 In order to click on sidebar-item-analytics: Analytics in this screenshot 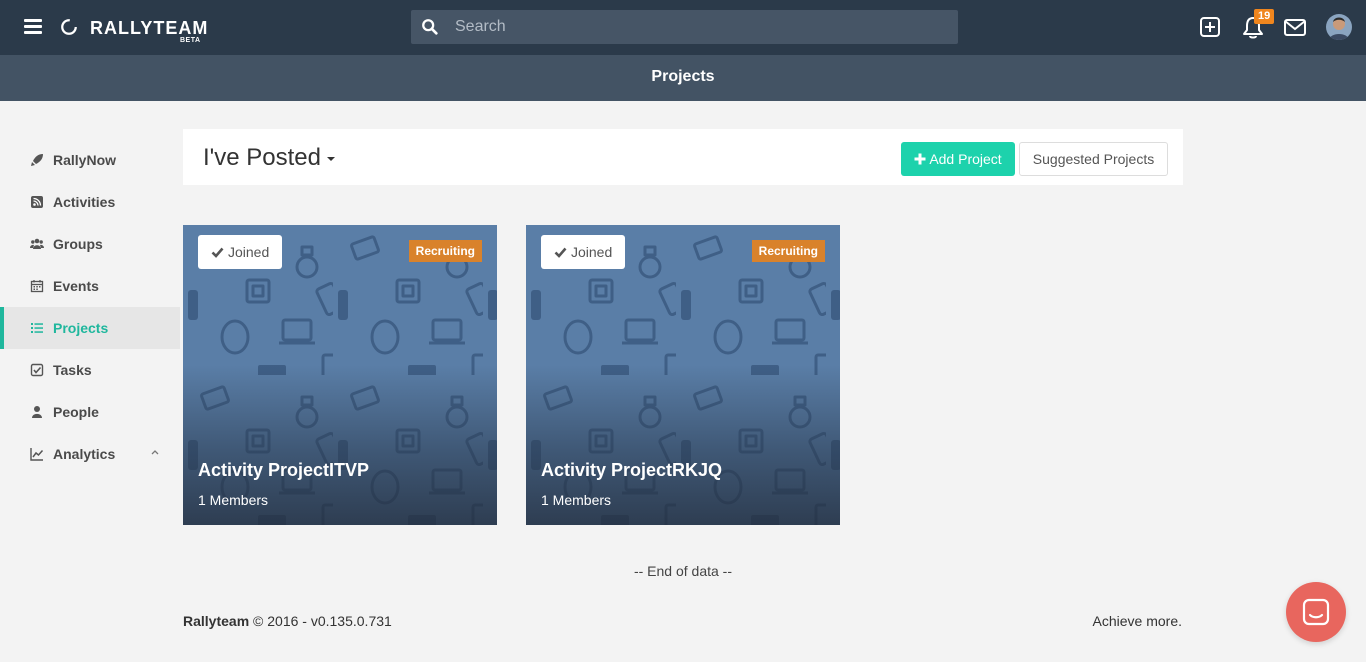, I will do `click(90, 454)`.